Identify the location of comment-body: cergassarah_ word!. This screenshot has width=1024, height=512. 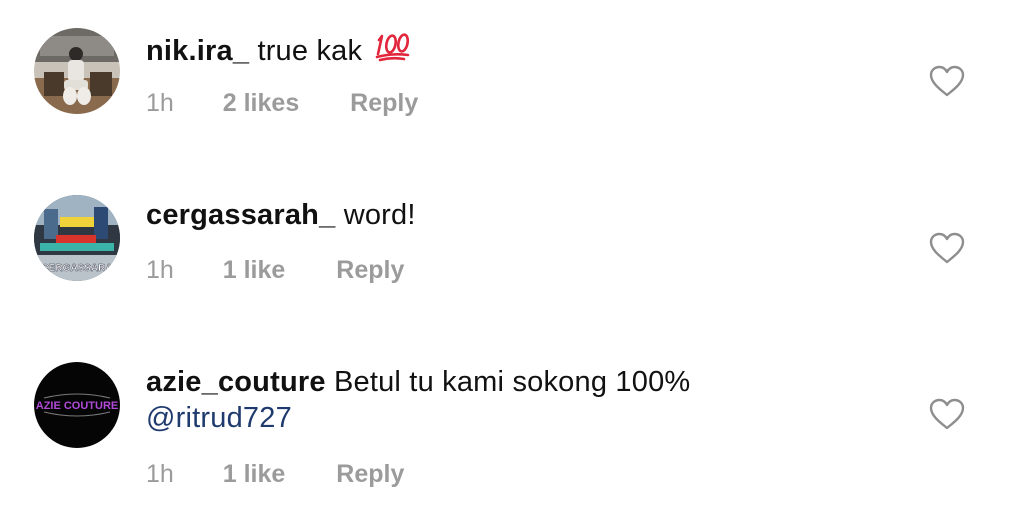
(525, 215).